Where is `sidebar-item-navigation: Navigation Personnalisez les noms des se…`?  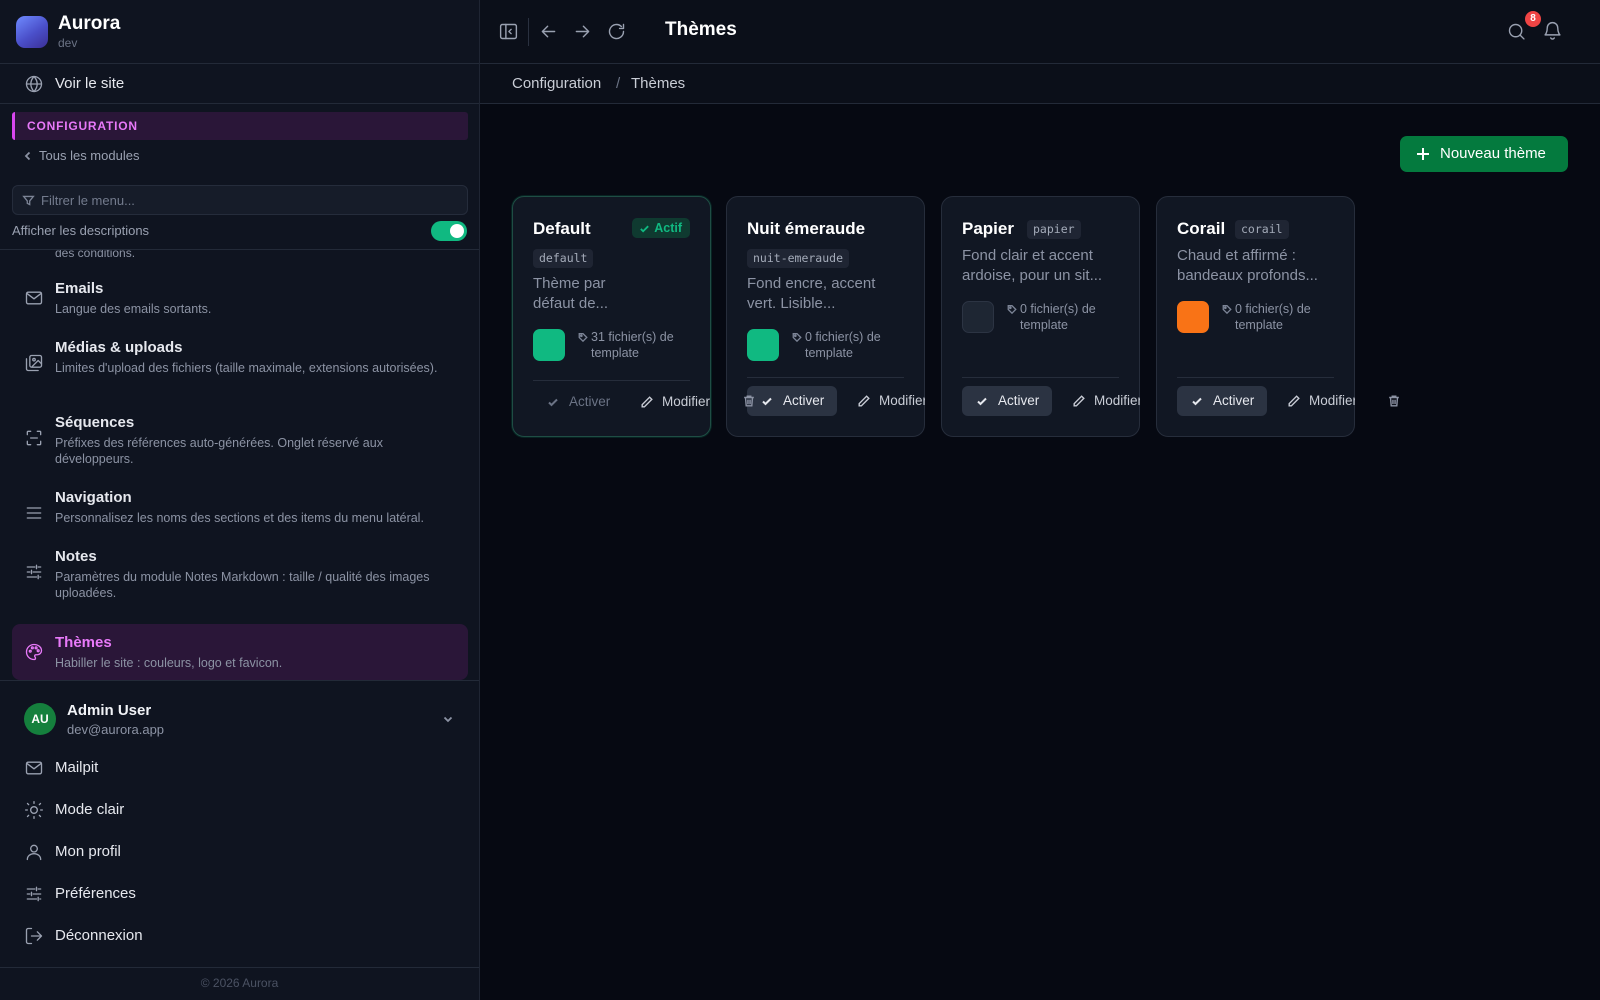
sidebar-item-navigation: Navigation Personnalisez les noms des se… is located at coordinates (240, 513).